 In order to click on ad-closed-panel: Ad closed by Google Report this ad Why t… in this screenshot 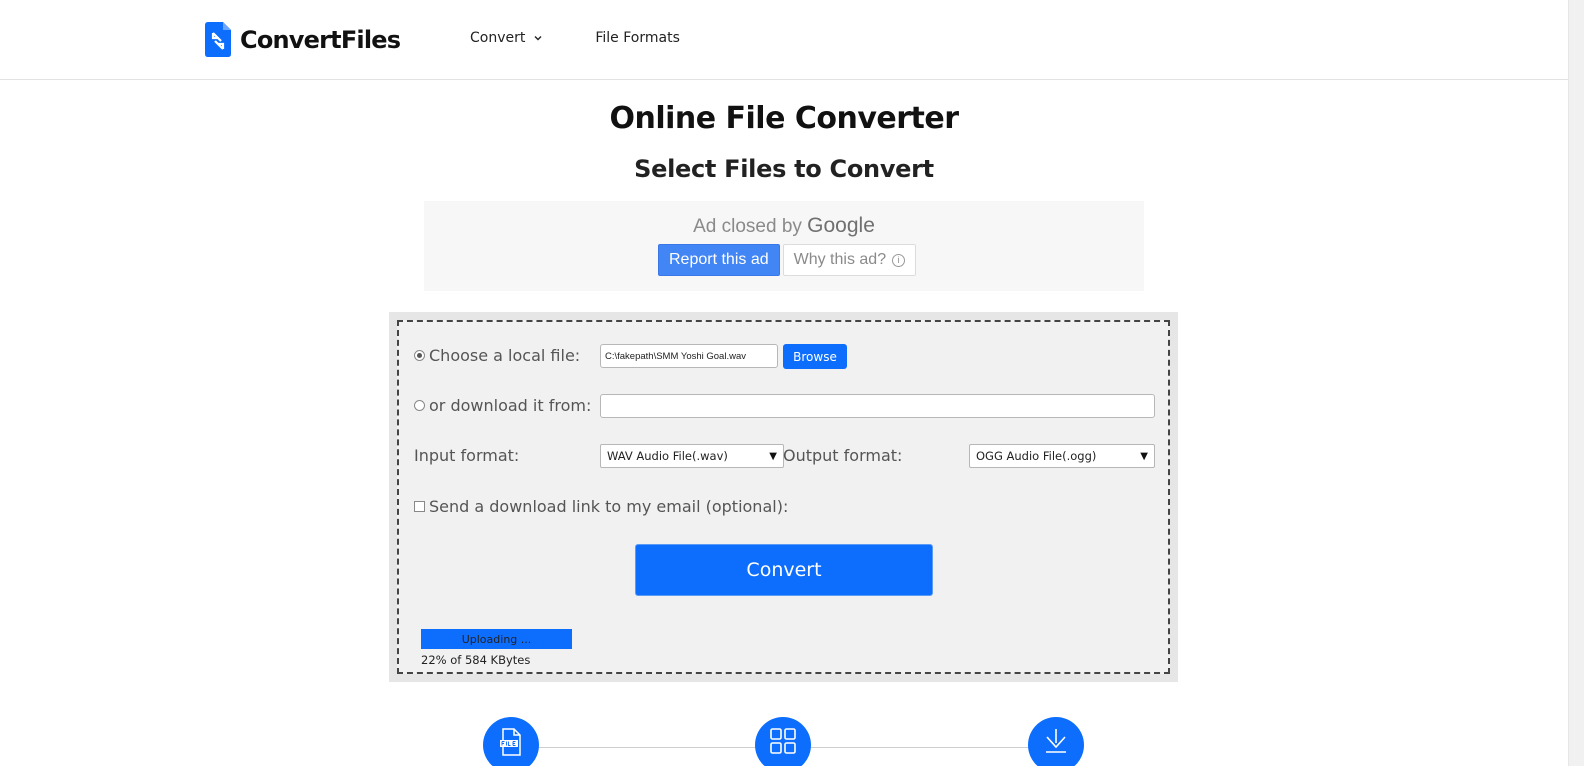, I will do `click(784, 246)`.